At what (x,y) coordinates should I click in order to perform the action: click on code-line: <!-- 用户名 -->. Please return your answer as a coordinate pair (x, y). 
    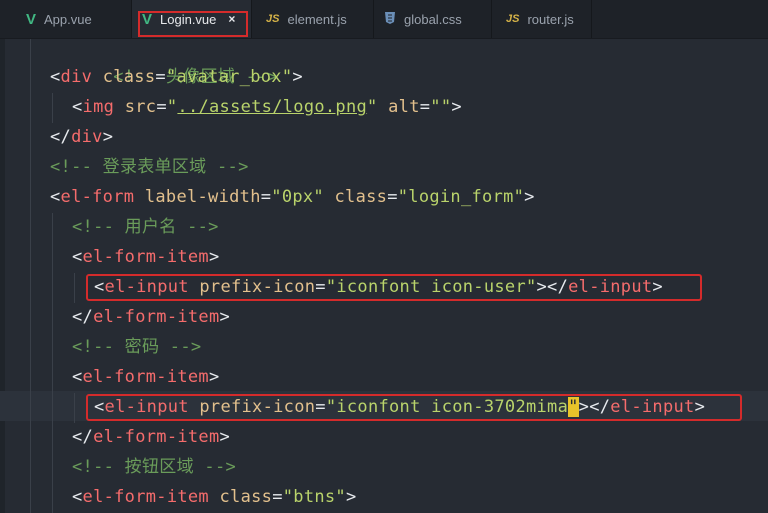
    Looking at the image, I should click on (145, 227).